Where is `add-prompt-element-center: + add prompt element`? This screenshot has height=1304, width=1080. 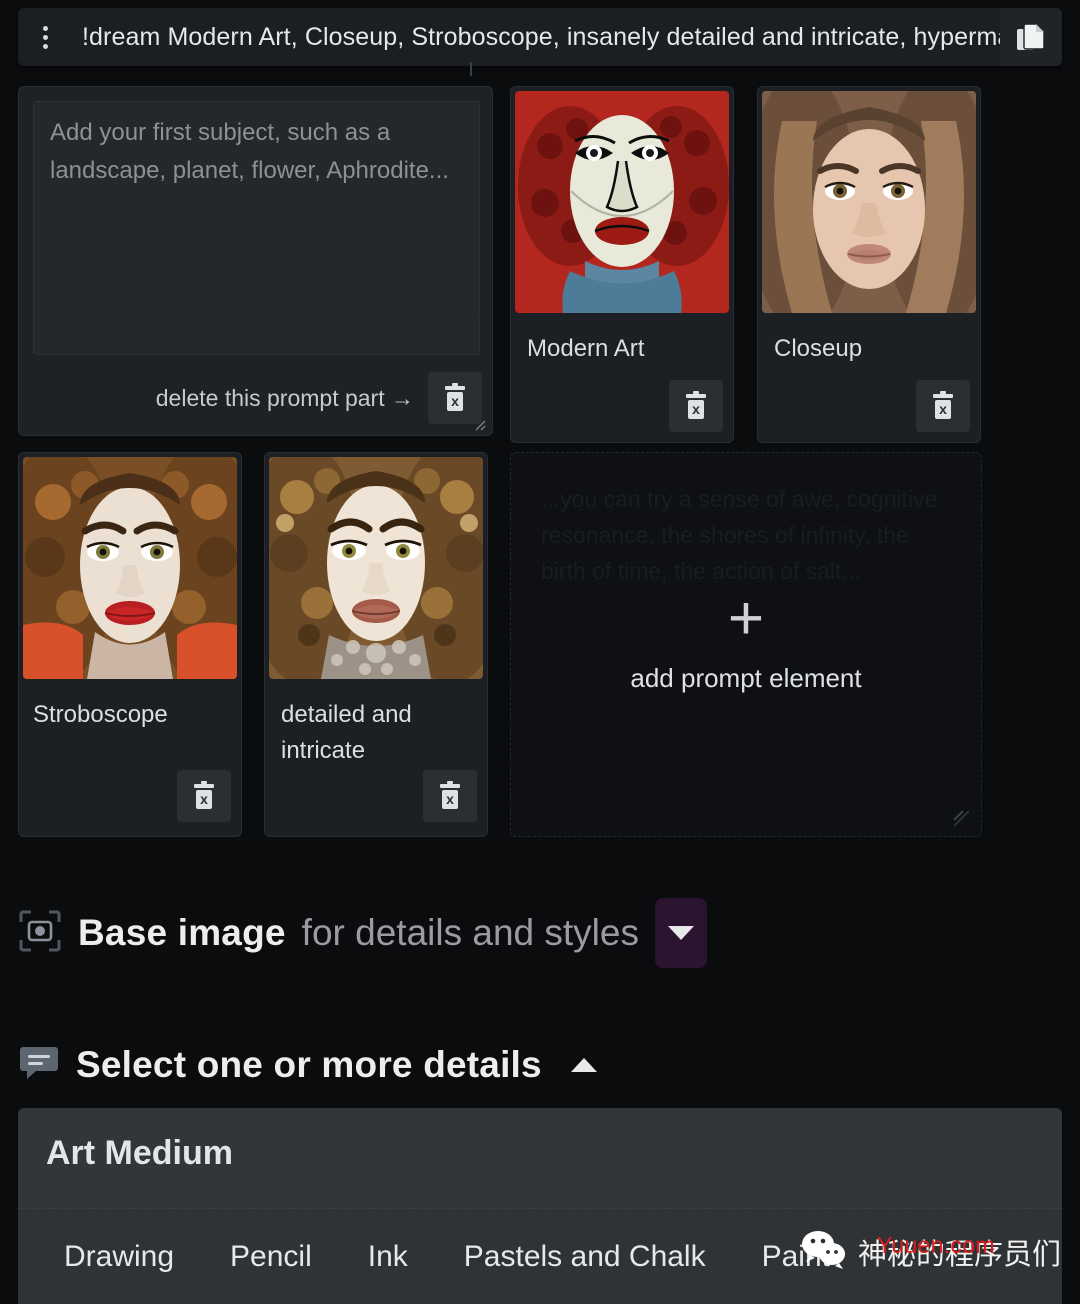
add-prompt-element-center: + add prompt element is located at coordinates (746, 639).